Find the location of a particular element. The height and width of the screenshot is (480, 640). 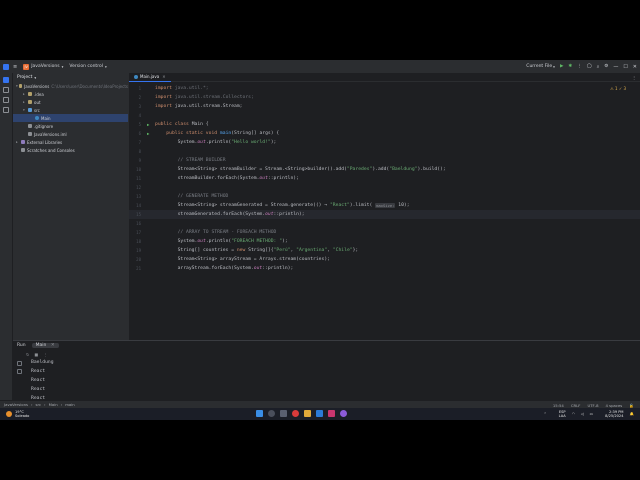

volume-icon: ◁ is located at coordinates (582, 414).